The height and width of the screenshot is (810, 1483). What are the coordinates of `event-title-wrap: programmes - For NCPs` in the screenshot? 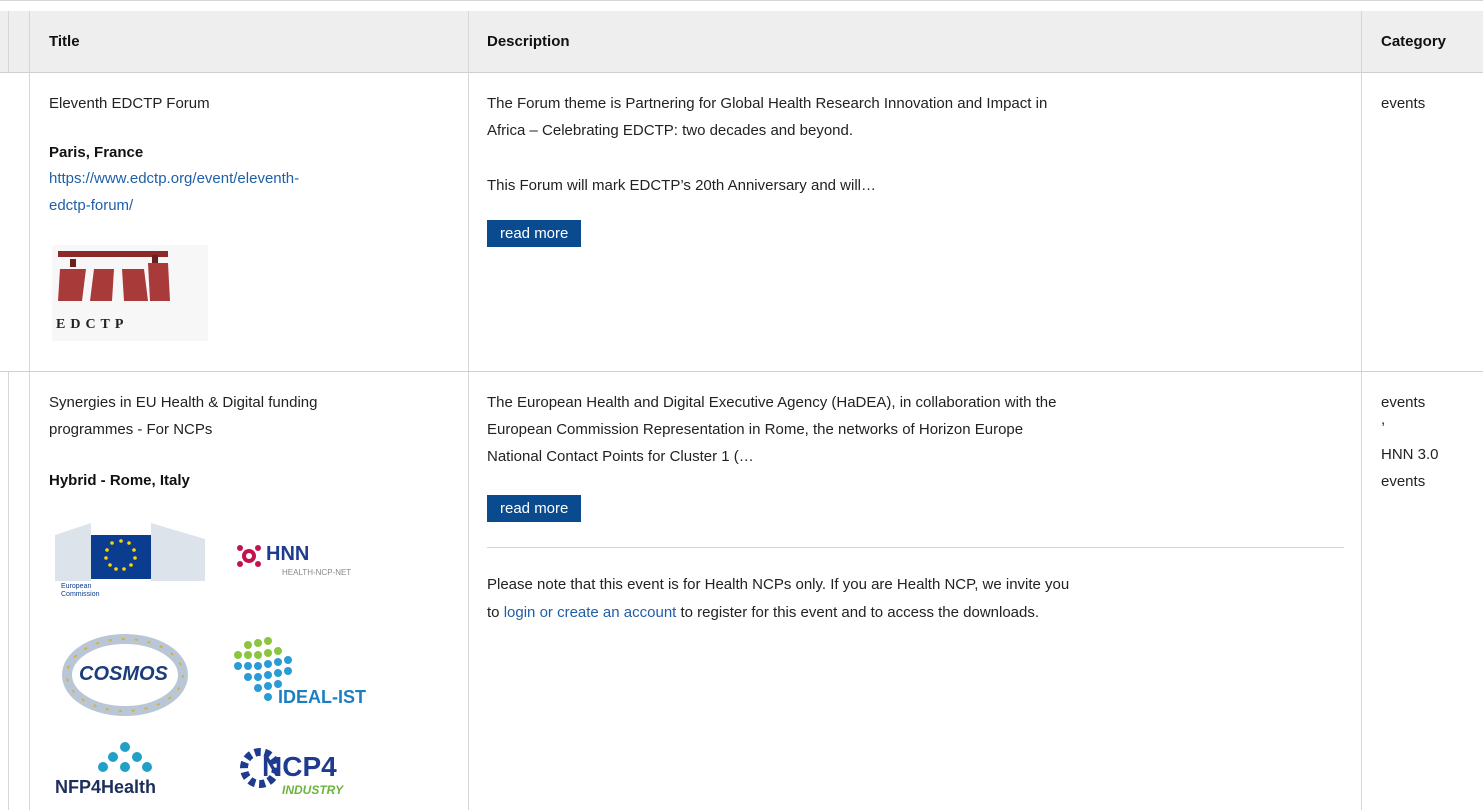 It's located at (130, 430).